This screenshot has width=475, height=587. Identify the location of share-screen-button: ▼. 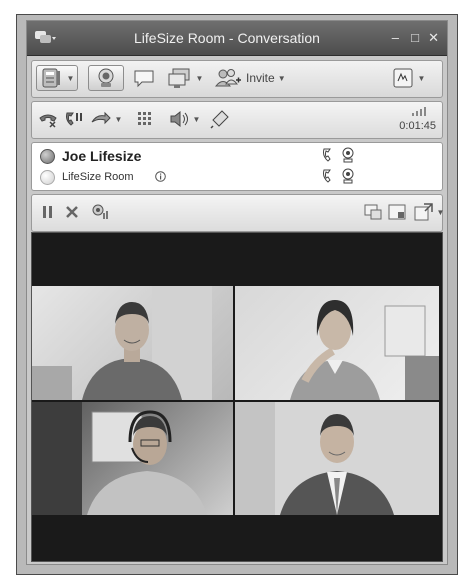
(185, 78).